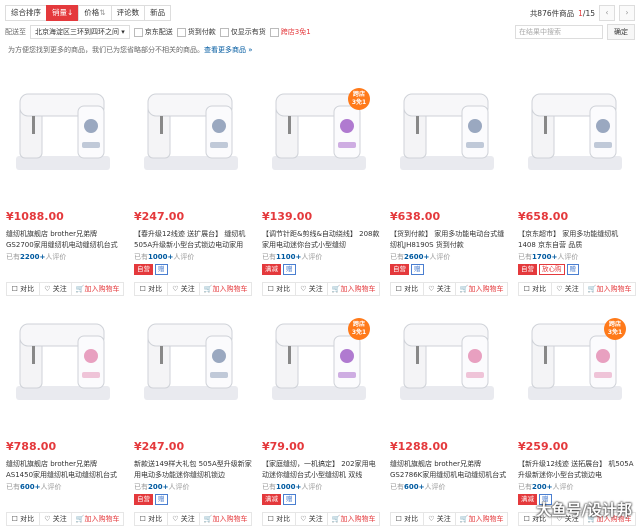  I want to click on sort-price: 价格⇅, so click(95, 13).